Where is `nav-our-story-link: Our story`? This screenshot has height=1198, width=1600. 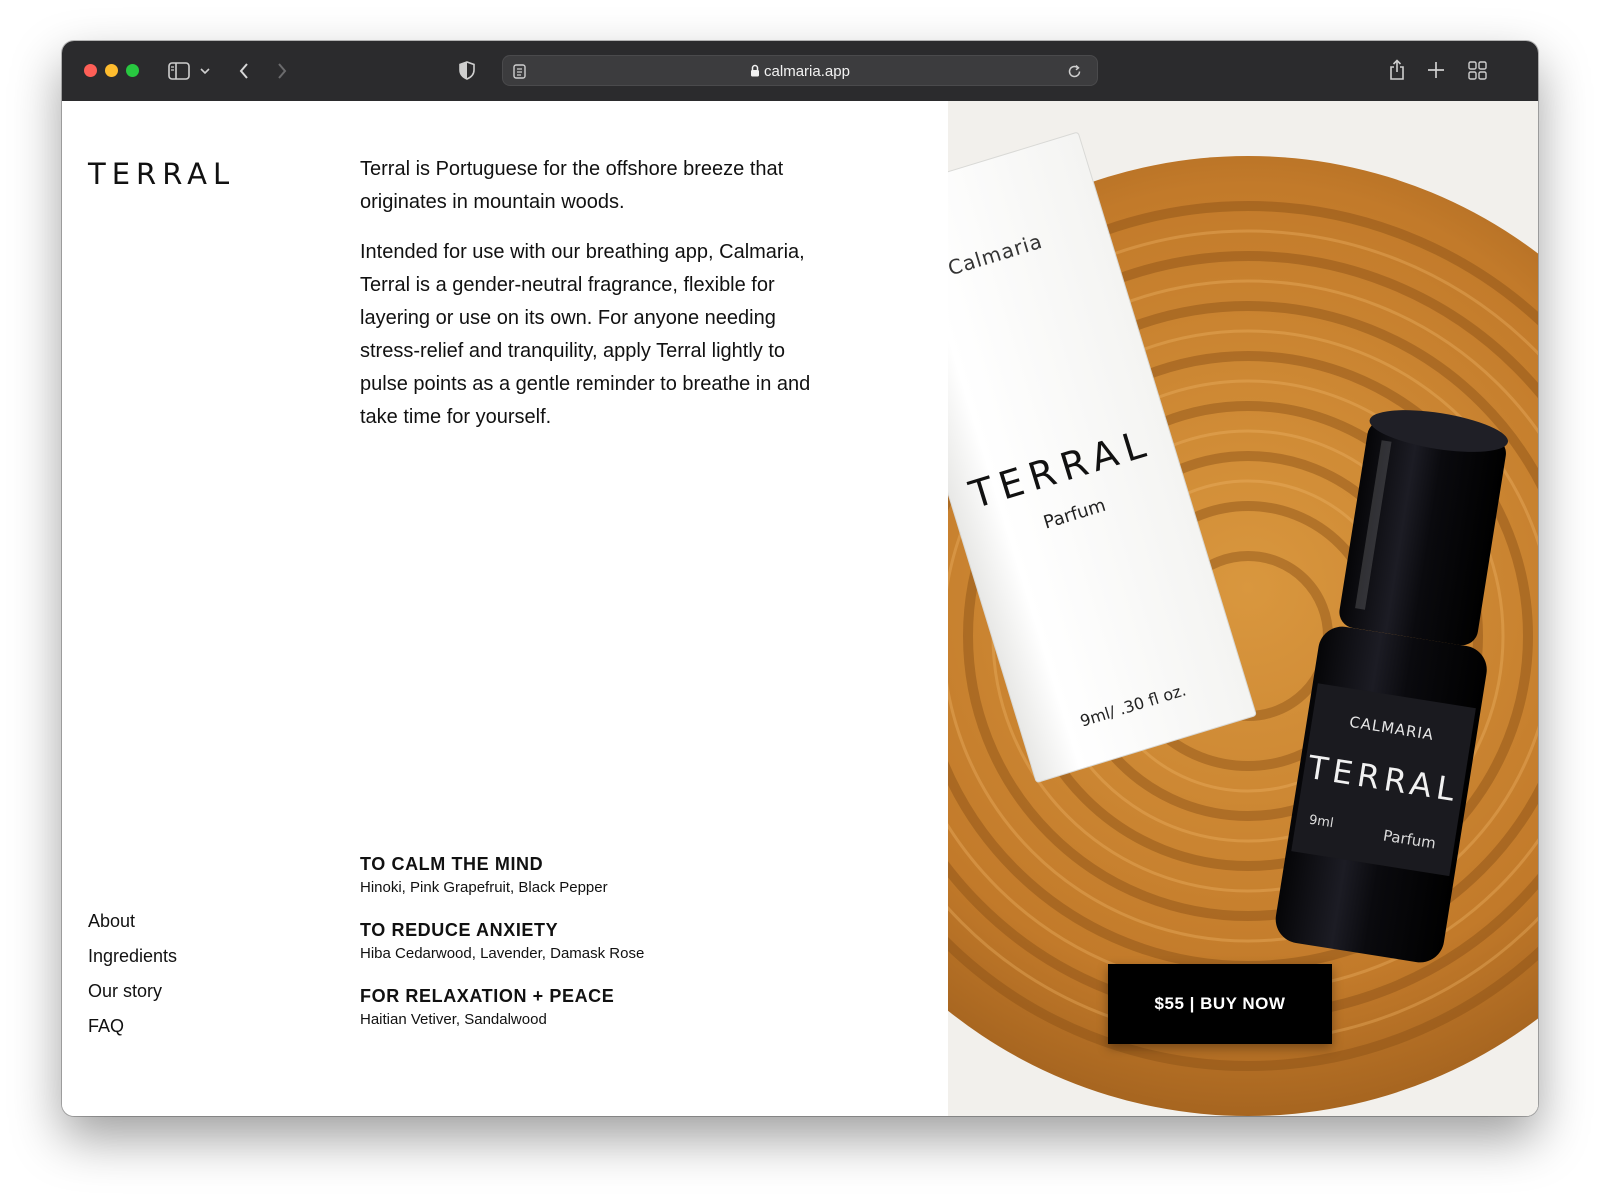 nav-our-story-link: Our story is located at coordinates (132, 991).